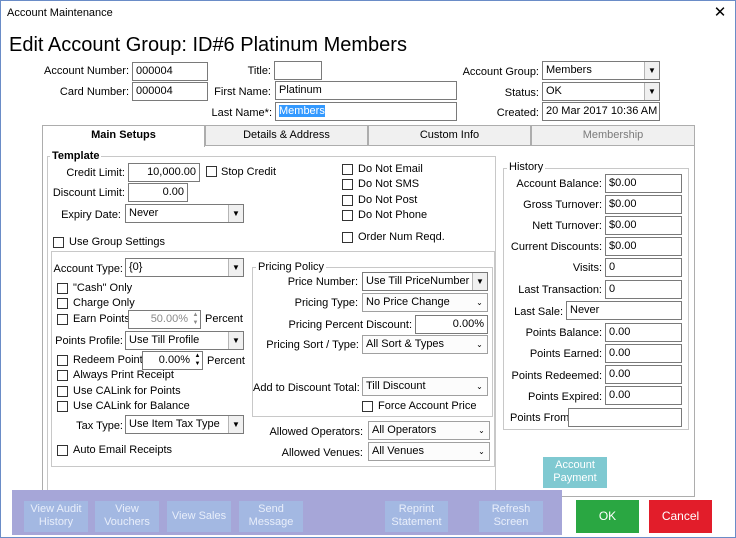 Image resolution: width=736 pixels, height=538 pixels. Describe the element at coordinates (94, 92) in the screenshot. I see `card-number-label: Card Number:` at that location.